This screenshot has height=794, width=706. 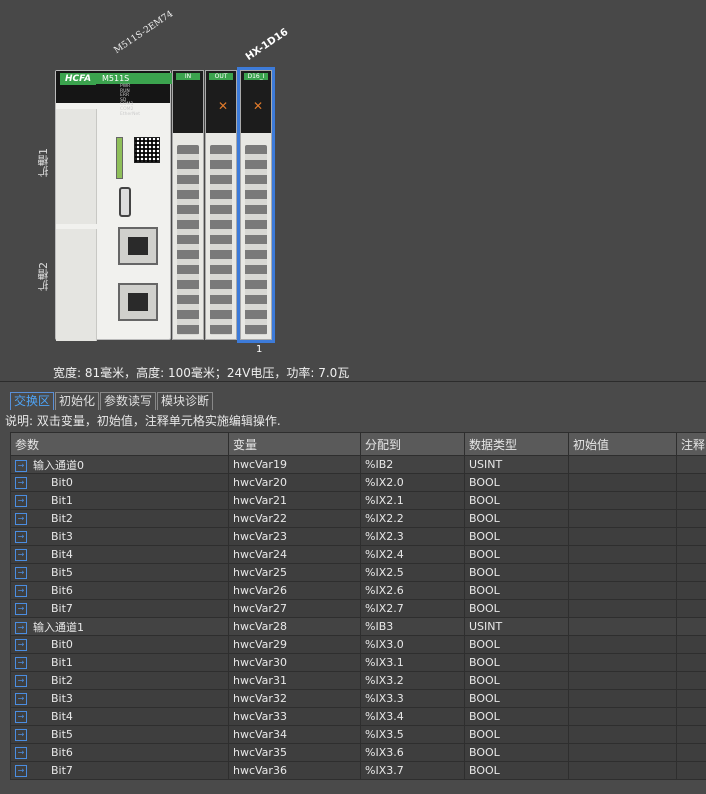 I want to click on column-header: 注释, so click(x=691, y=444).